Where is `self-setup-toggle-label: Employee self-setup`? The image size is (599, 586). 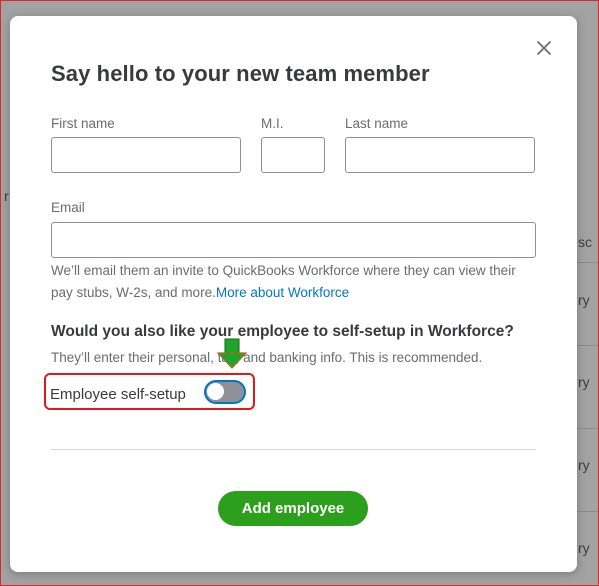 self-setup-toggle-label: Employee self-setup is located at coordinates (118, 394).